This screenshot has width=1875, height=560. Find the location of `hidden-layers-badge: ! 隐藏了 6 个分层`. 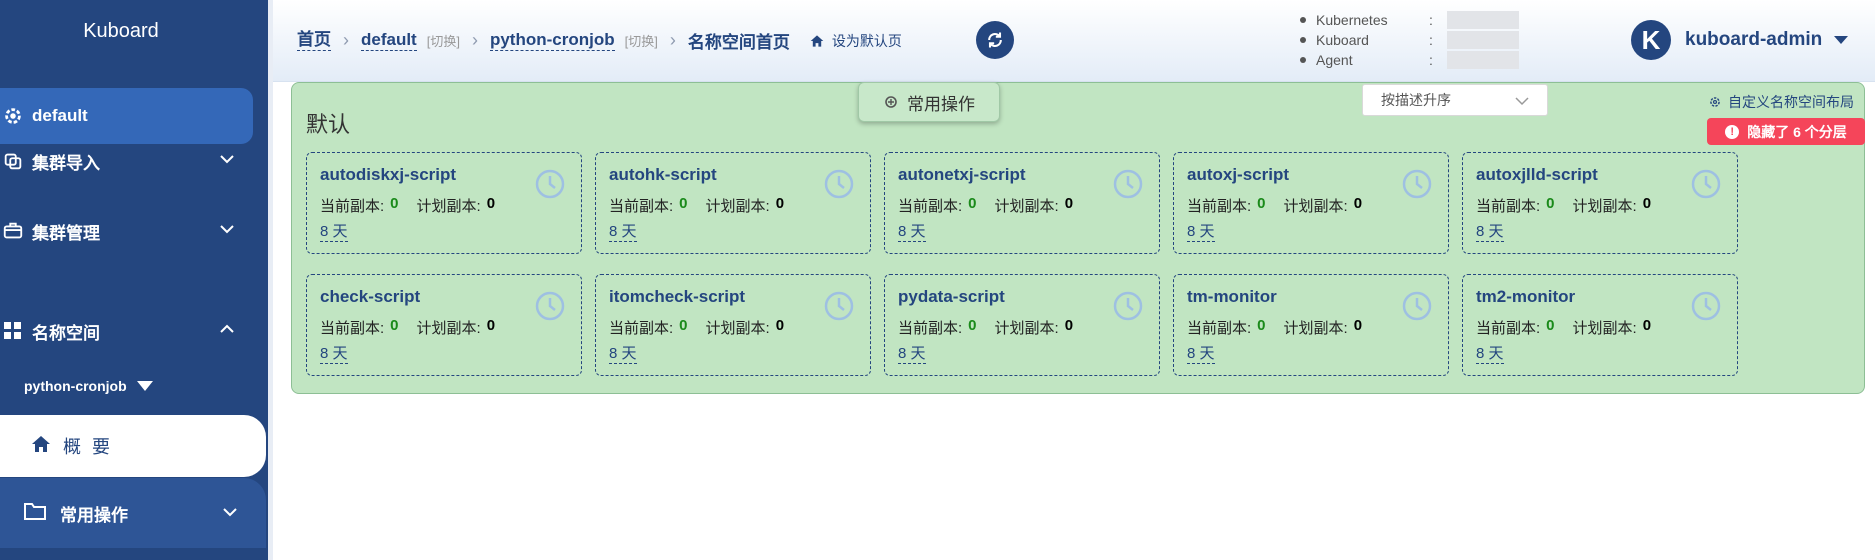

hidden-layers-badge: ! 隐藏了 6 个分层 is located at coordinates (1786, 131).